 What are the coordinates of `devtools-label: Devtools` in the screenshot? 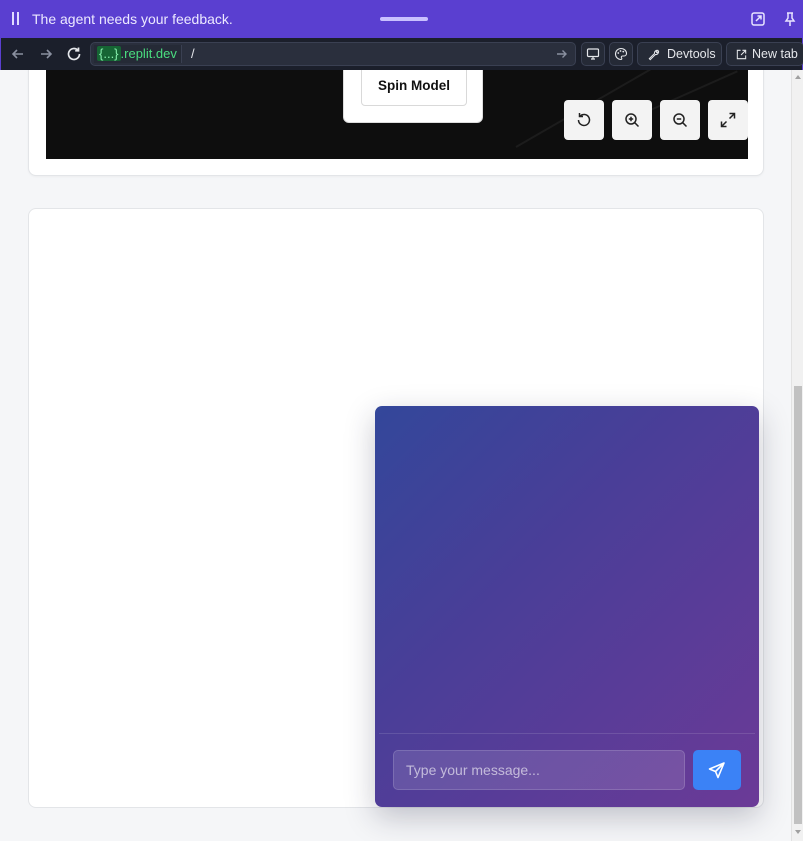 It's located at (691, 54).